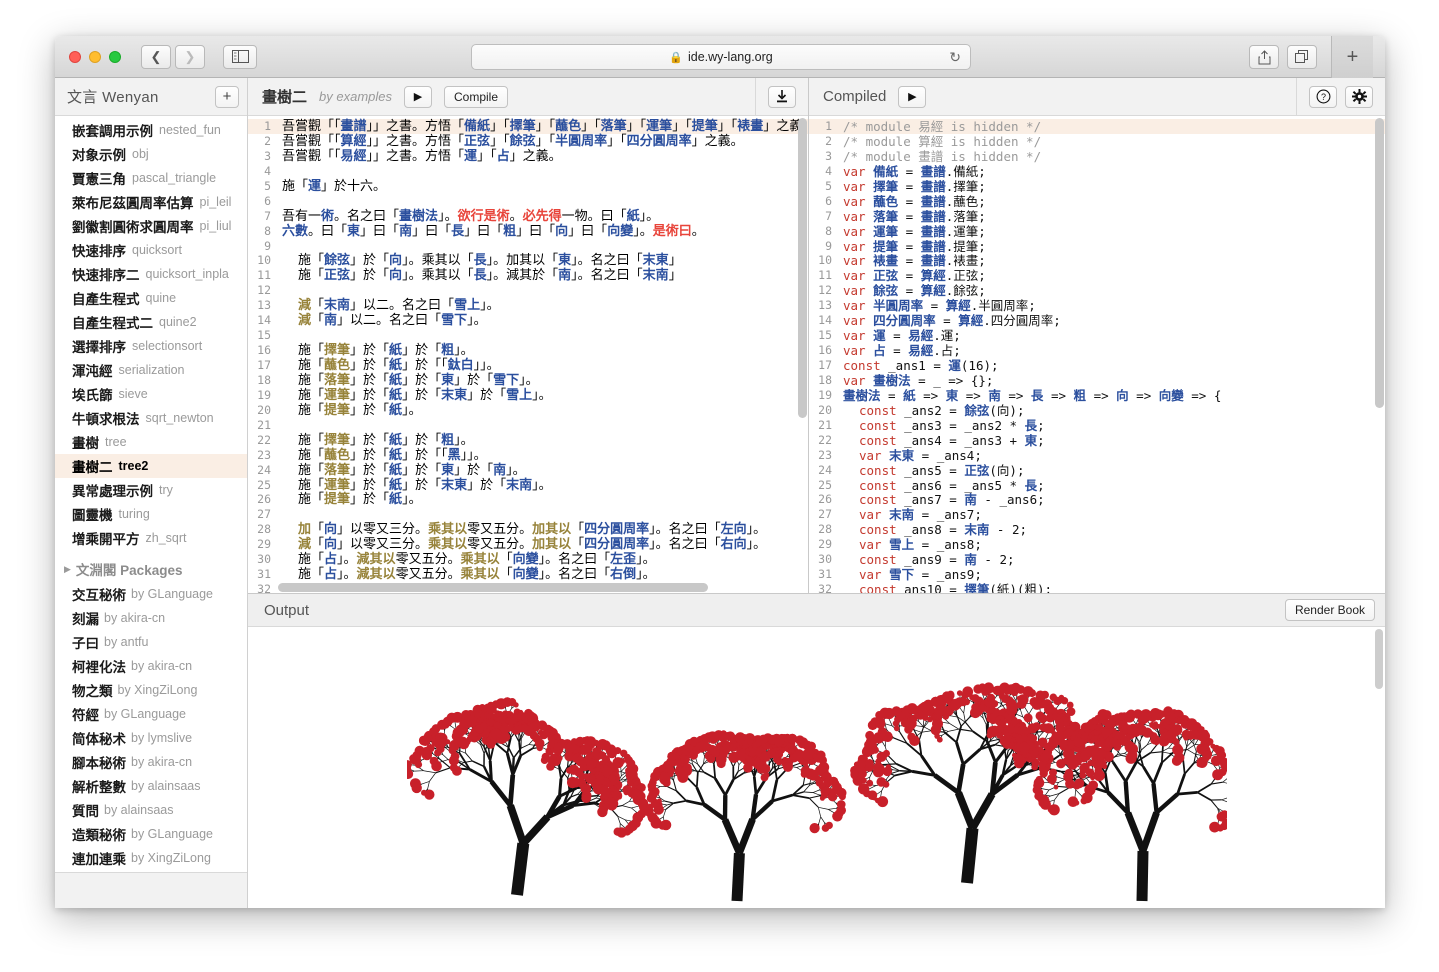  Describe the element at coordinates (156, 56) in the screenshot. I see `back-icon: ❮` at that location.